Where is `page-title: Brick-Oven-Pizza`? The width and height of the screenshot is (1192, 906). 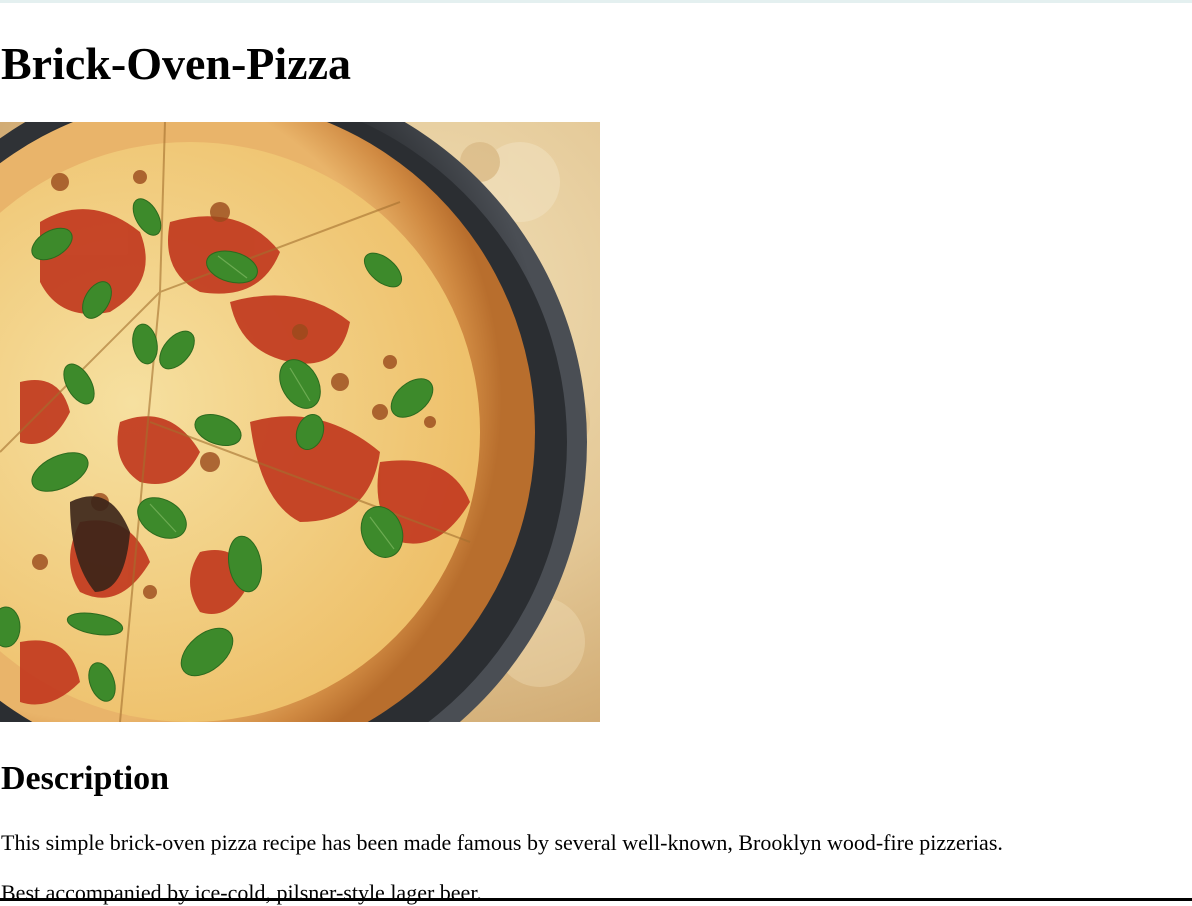
page-title: Brick-Oven-Pizza is located at coordinates (176, 63).